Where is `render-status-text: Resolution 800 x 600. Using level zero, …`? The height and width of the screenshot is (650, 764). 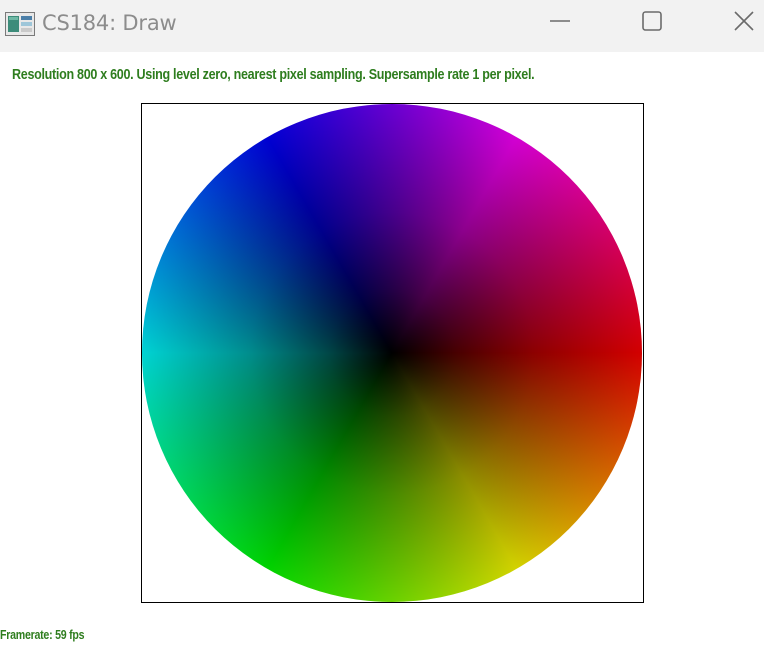
render-status-text: Resolution 800 x 600. Using level zero, … is located at coordinates (273, 75).